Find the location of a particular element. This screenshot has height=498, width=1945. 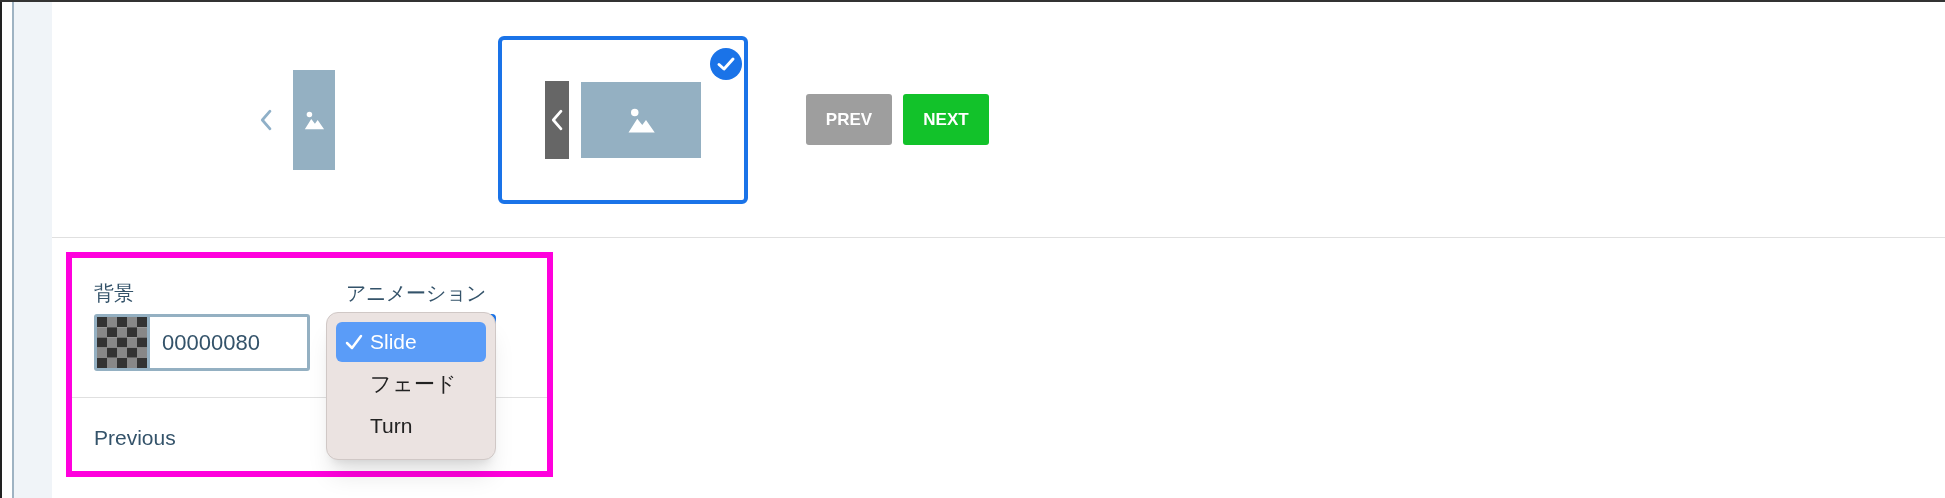

check-badge-icon is located at coordinates (726, 63).